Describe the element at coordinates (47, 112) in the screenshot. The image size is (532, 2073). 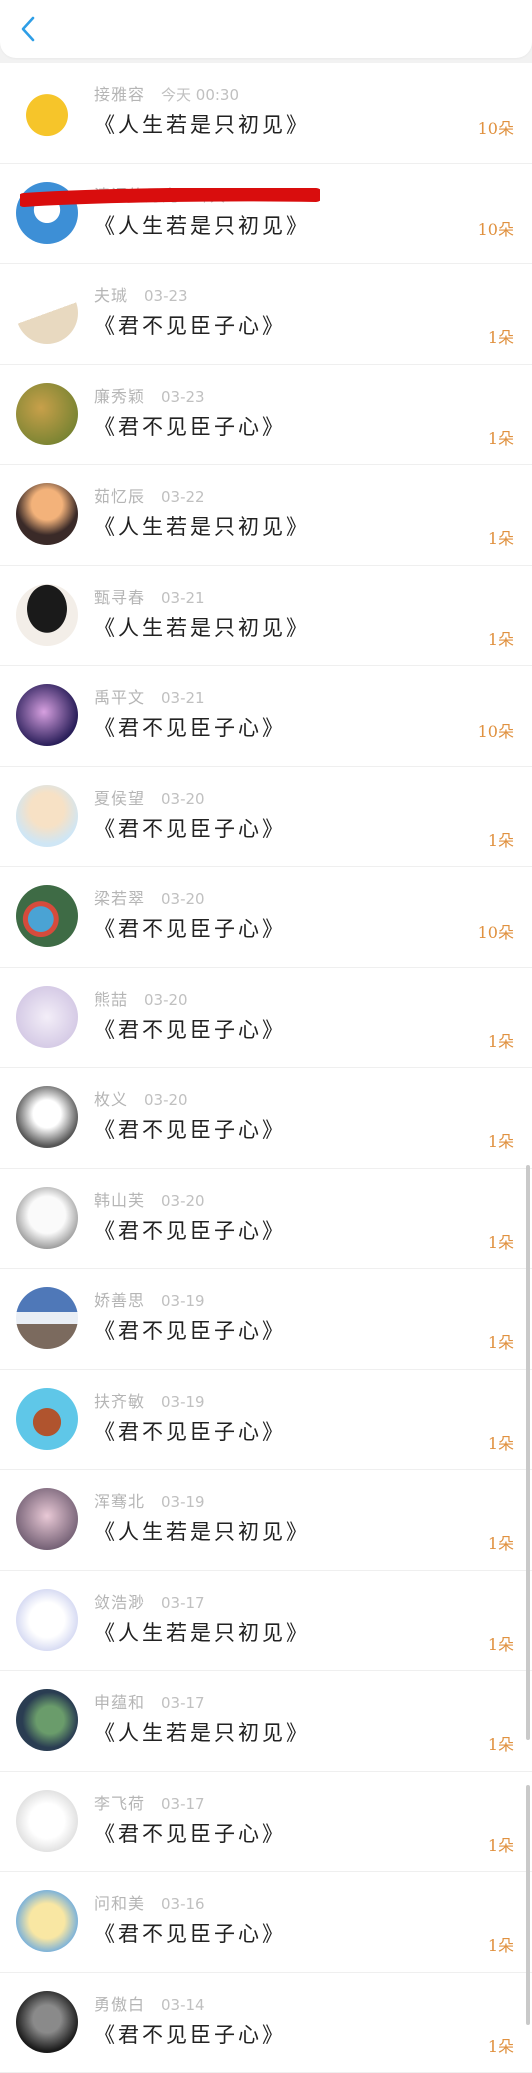
I see `laughing-cat-avatar` at that location.